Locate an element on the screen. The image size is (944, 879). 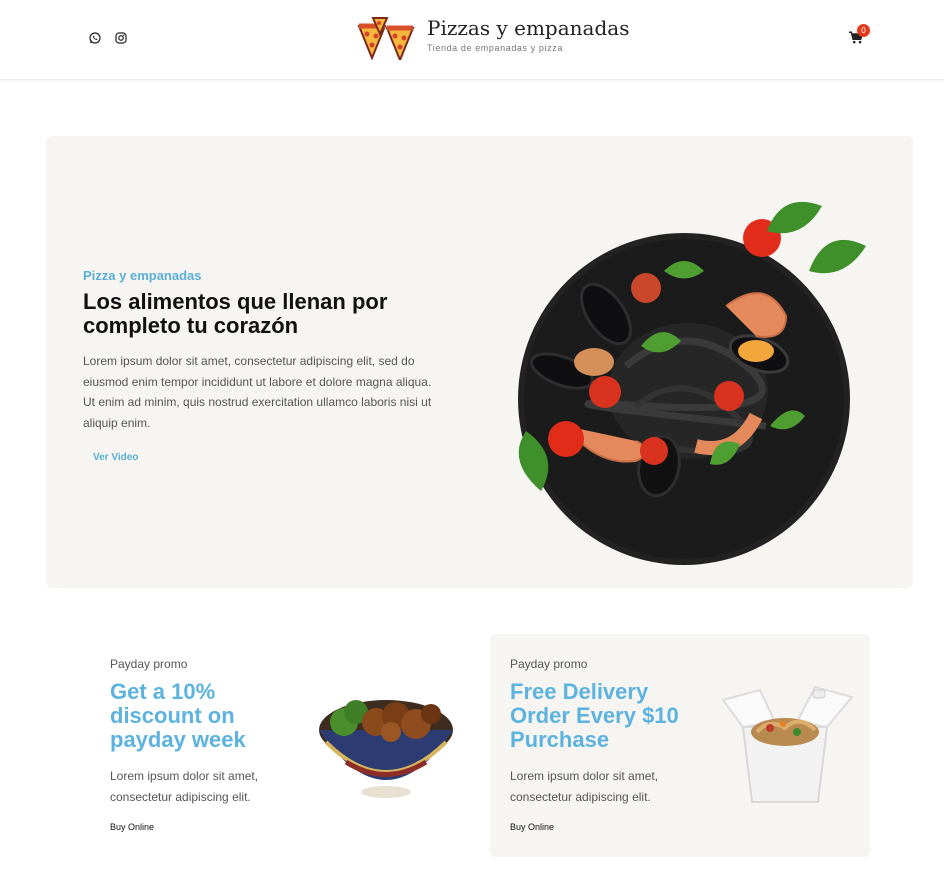
cart-count-badge: 0 is located at coordinates (863, 30).